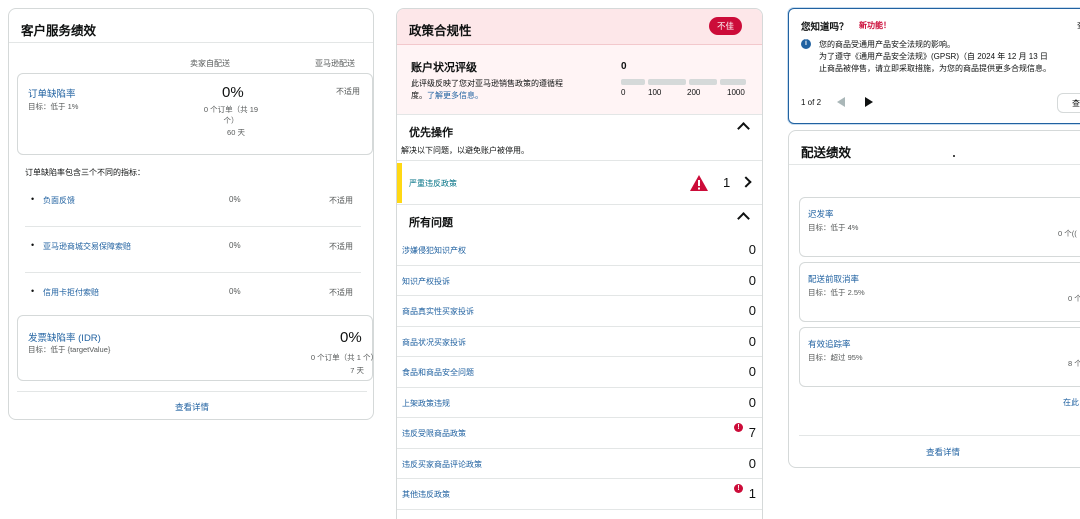  What do you see at coordinates (738, 488) in the screenshot?
I see `alert-icon: !` at bounding box center [738, 488].